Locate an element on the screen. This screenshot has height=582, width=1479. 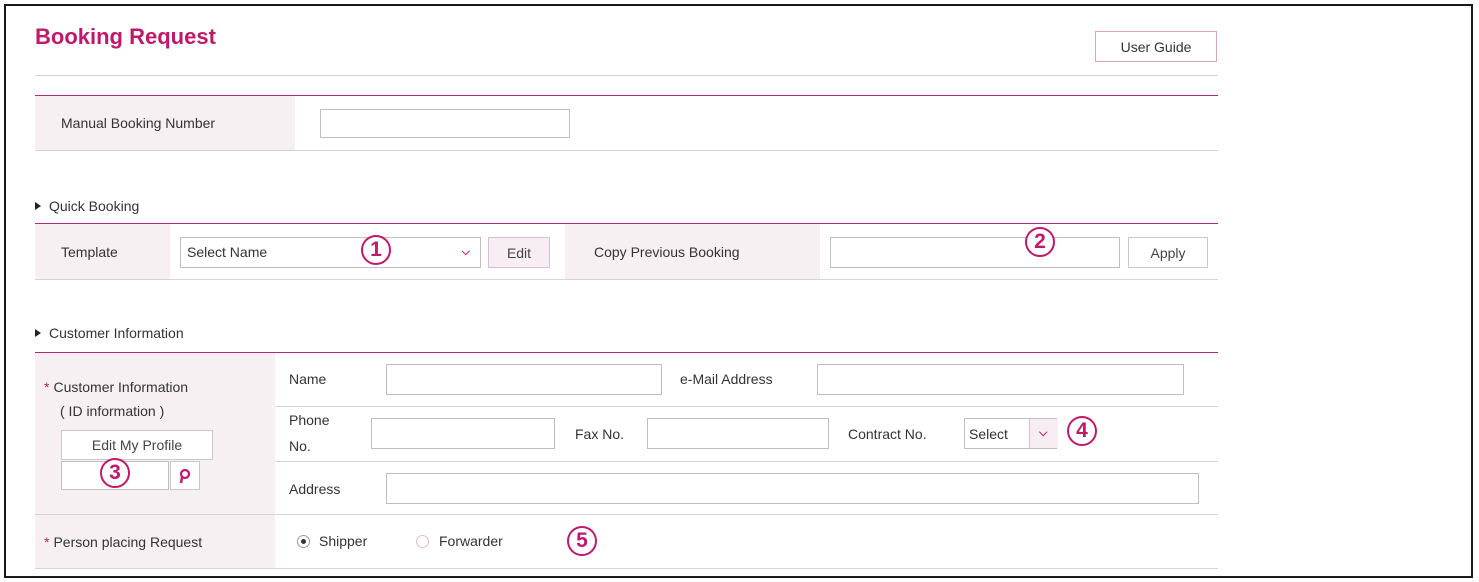
manual-booking-number-input is located at coordinates (445, 123).